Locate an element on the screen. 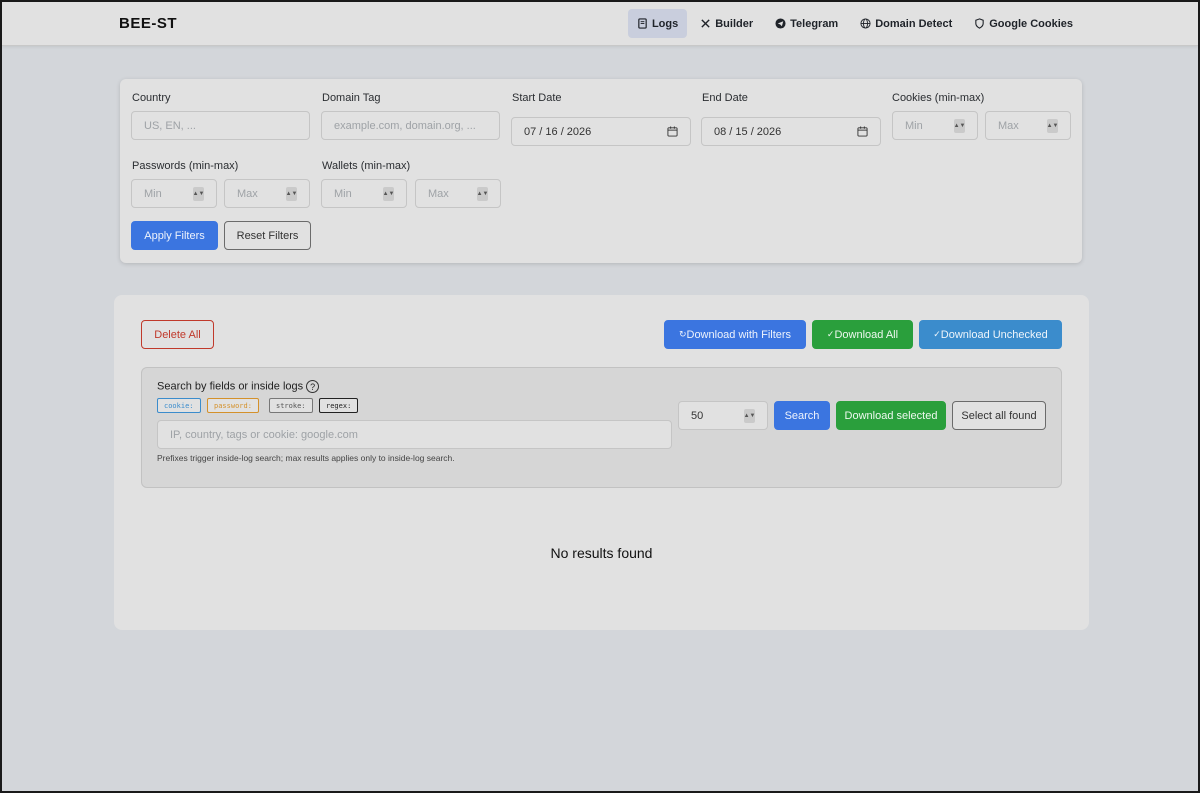 This screenshot has height=793, width=1200. nav-telegram: Telegram is located at coordinates (806, 23).